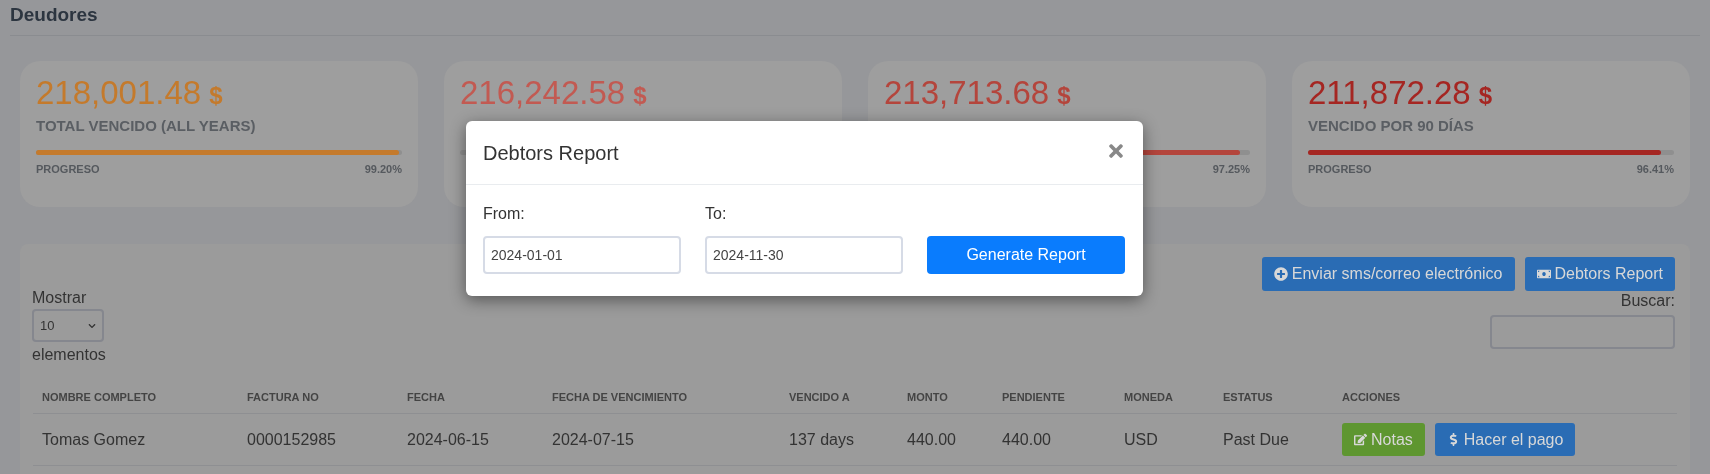  Describe the element at coordinates (1383, 439) in the screenshot. I see `notes-button: Notas` at that location.